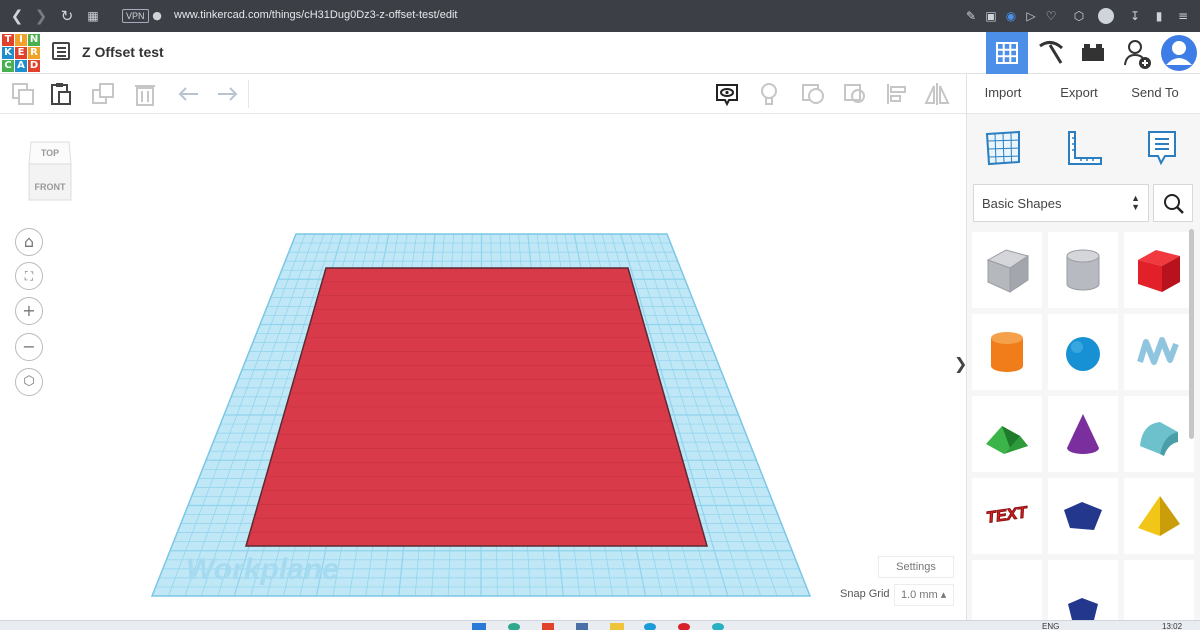 This screenshot has height=630, width=1200. I want to click on shape-tile-box, so click(1159, 270).